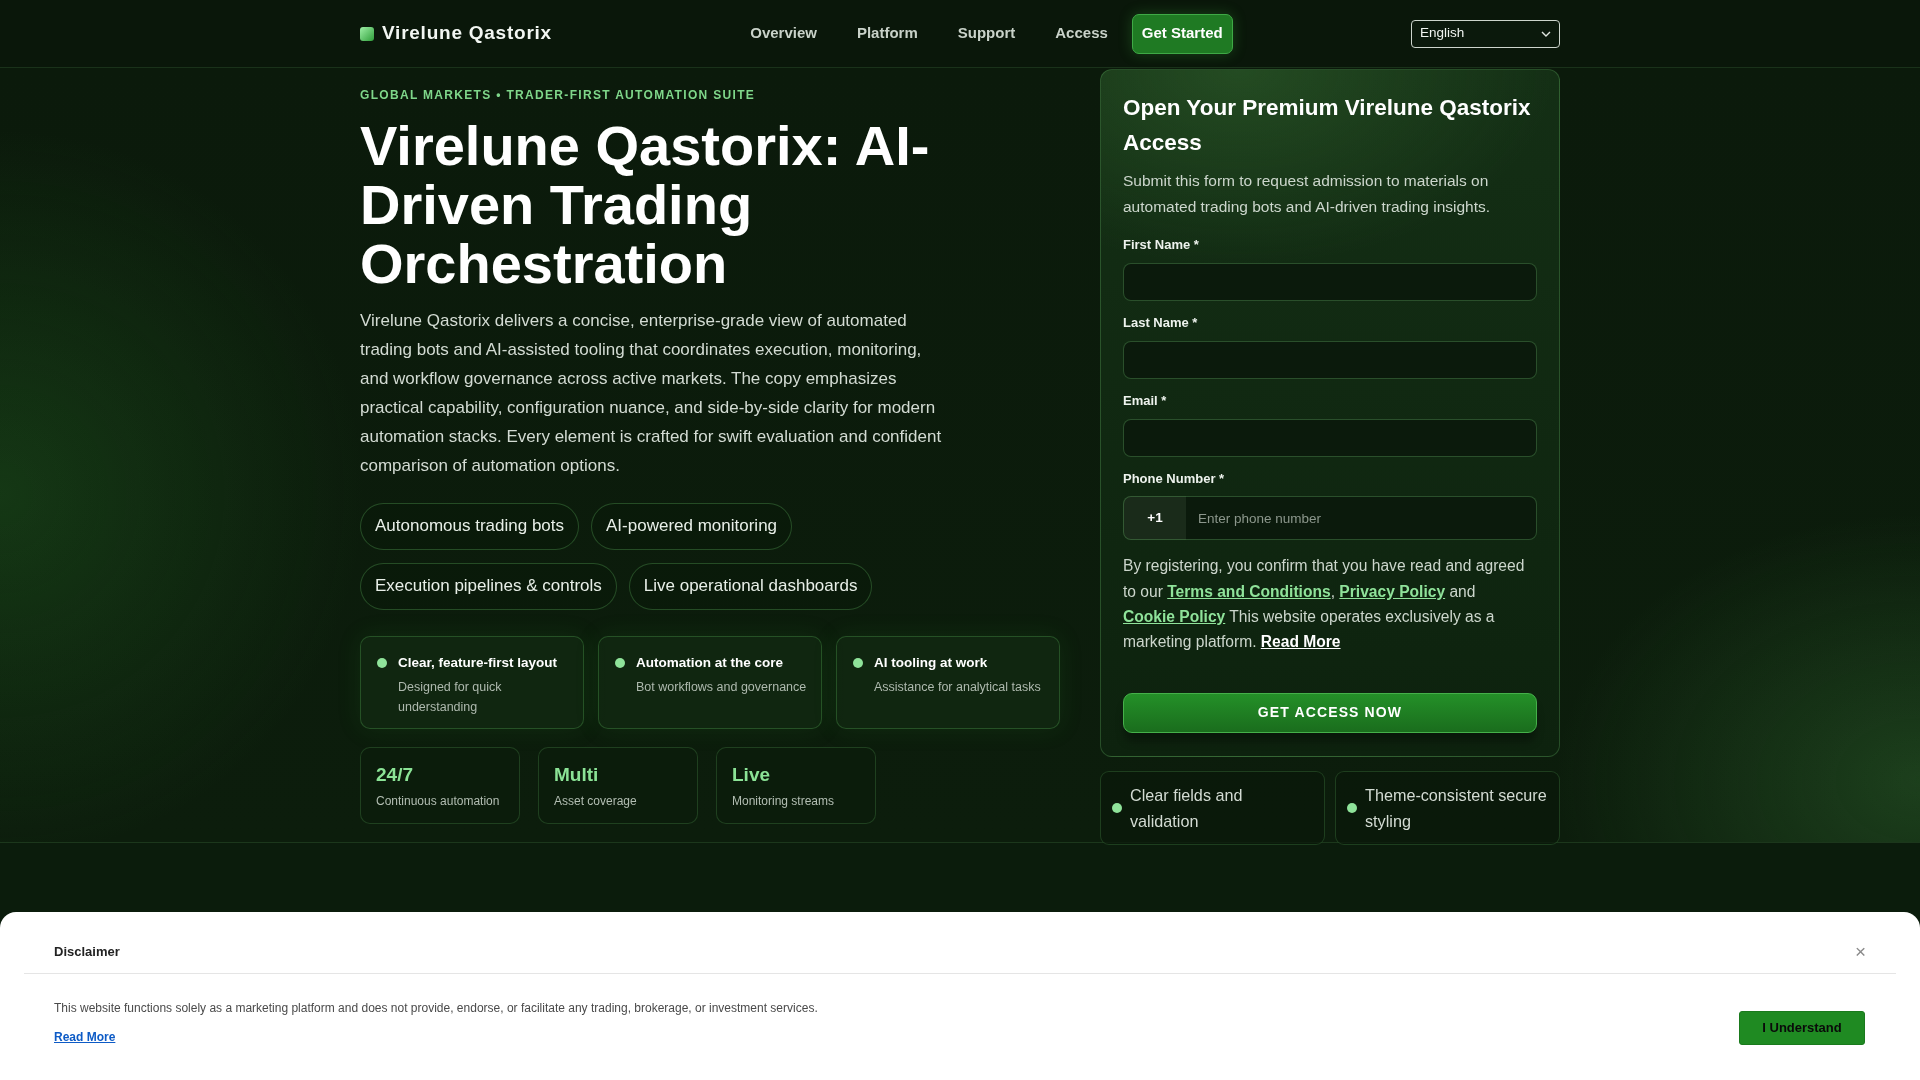  What do you see at coordinates (1174, 616) in the screenshot?
I see `policy-link: Cookie Policy` at bounding box center [1174, 616].